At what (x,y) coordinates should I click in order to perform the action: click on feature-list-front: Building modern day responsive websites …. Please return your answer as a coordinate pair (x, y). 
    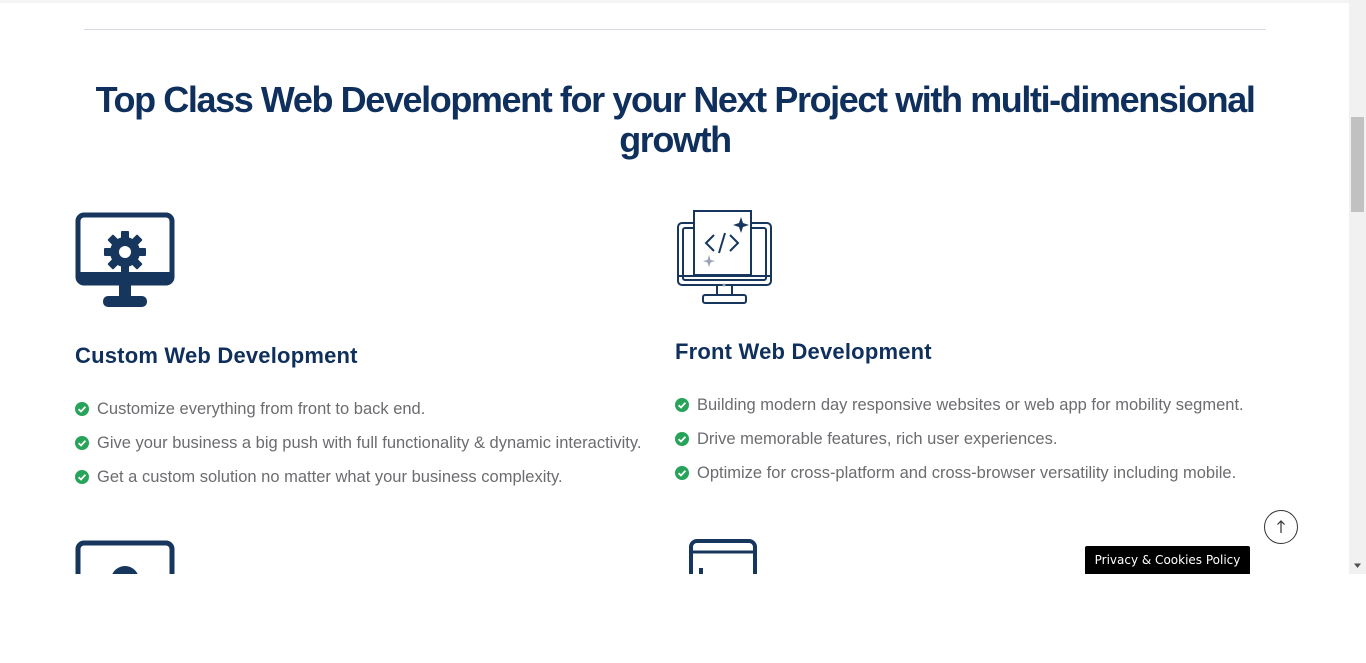
    Looking at the image, I should click on (995, 439).